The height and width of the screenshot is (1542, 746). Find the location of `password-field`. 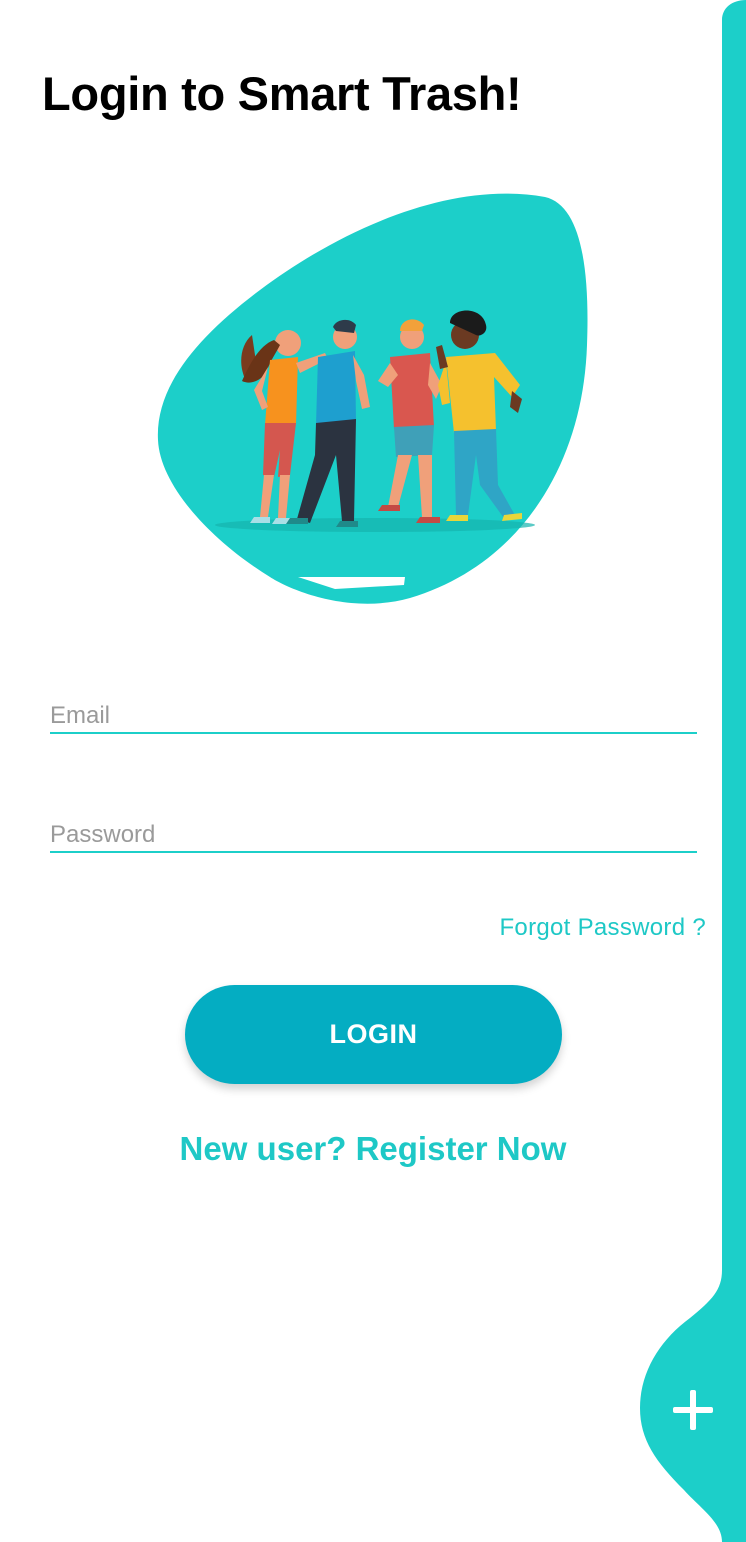

password-field is located at coordinates (373, 822).